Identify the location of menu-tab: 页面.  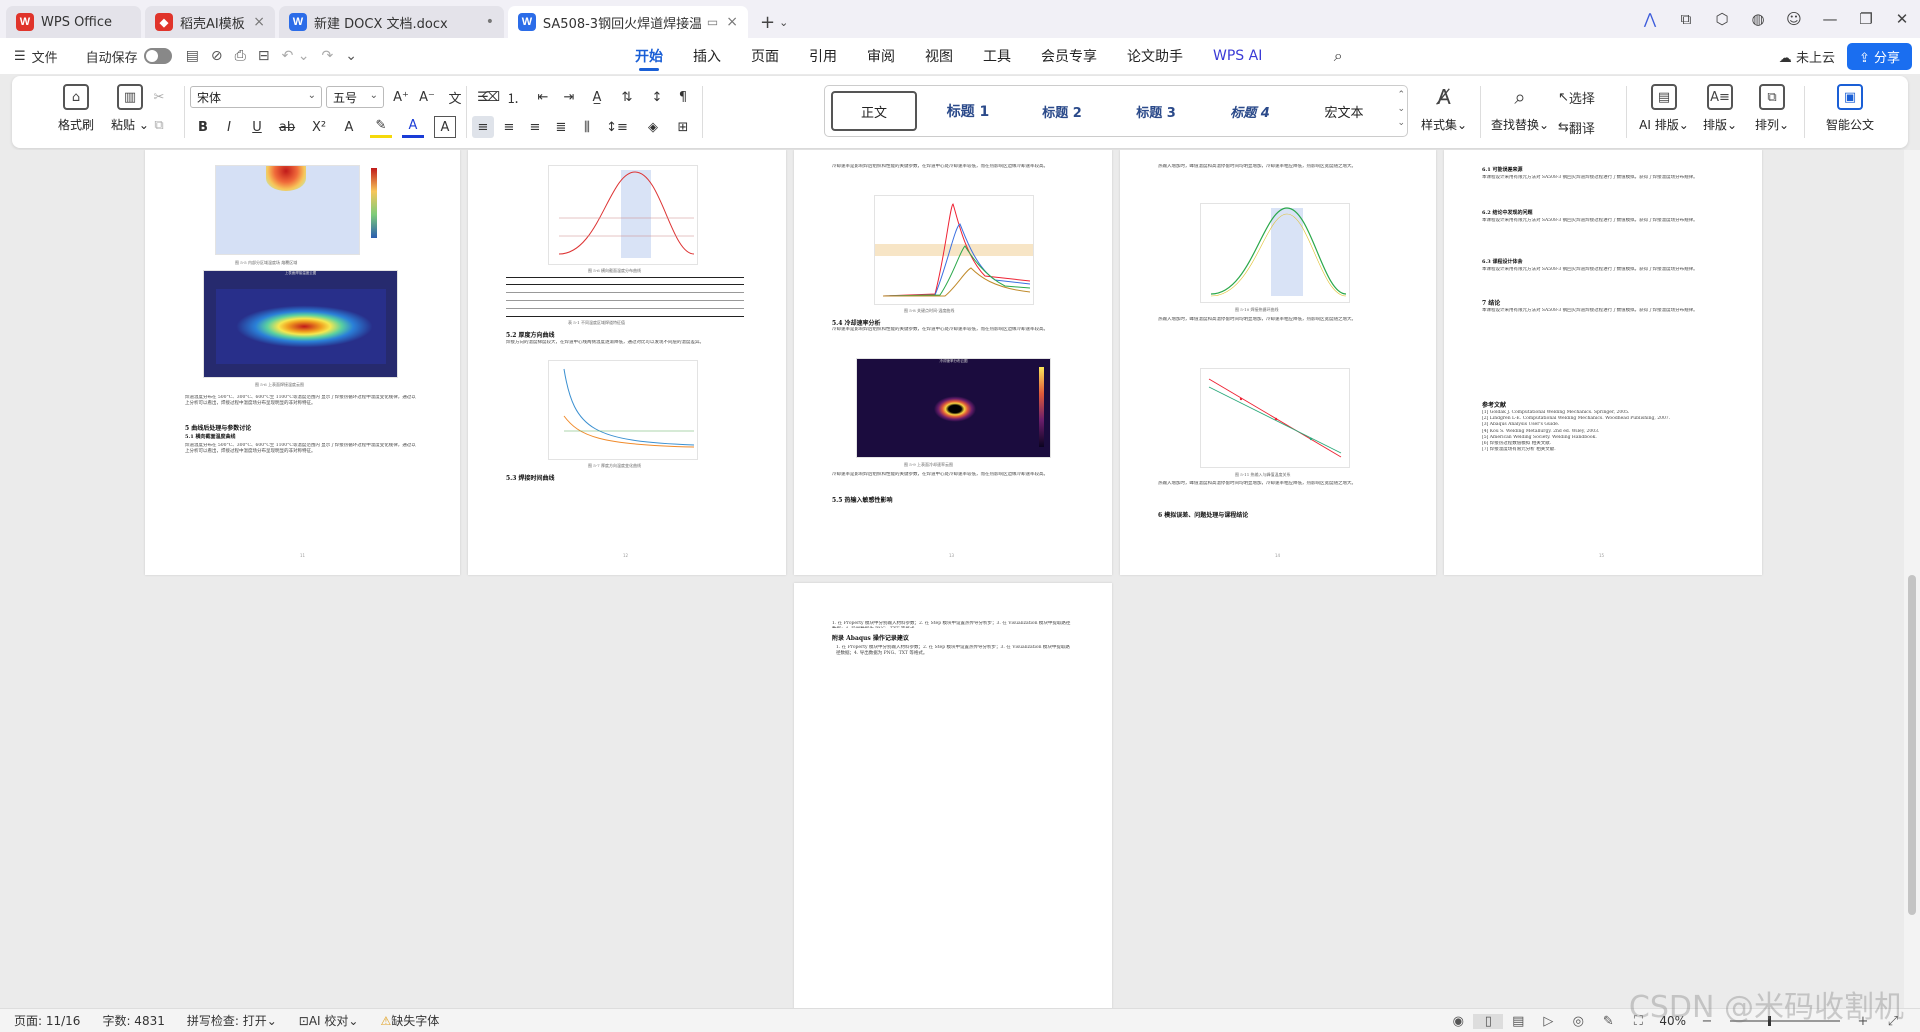
(765, 56).